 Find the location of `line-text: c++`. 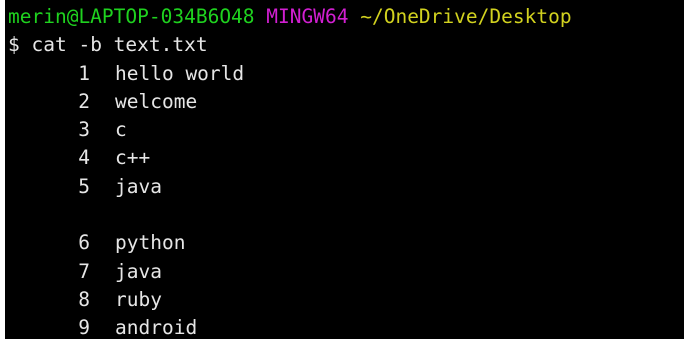

line-text: c++ is located at coordinates (133, 158).